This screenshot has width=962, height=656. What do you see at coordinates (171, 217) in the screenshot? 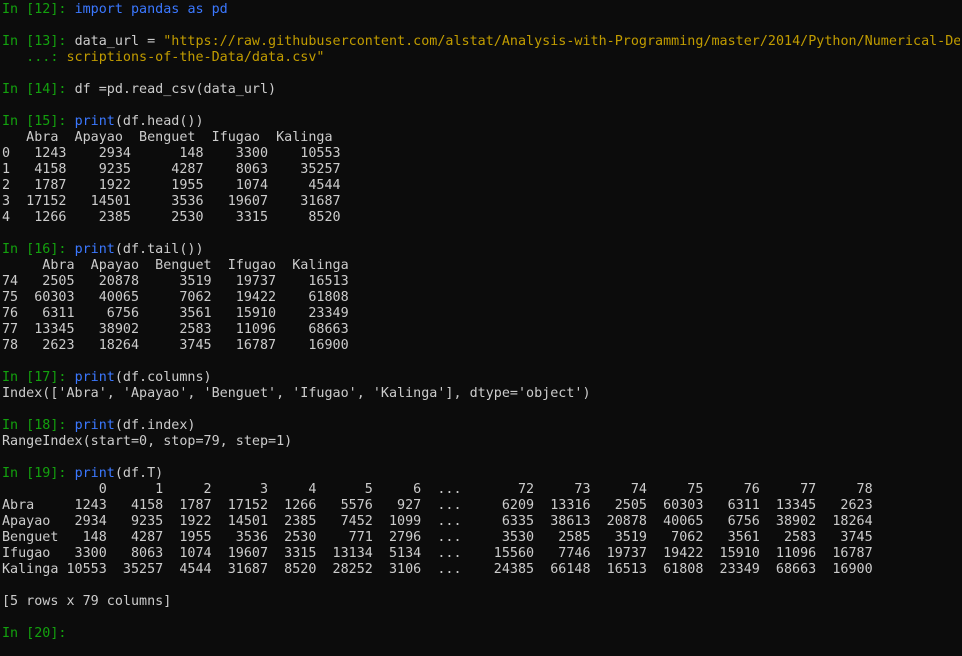
I see `output-line: 4 1266 2385 2530 3315 8520` at bounding box center [171, 217].